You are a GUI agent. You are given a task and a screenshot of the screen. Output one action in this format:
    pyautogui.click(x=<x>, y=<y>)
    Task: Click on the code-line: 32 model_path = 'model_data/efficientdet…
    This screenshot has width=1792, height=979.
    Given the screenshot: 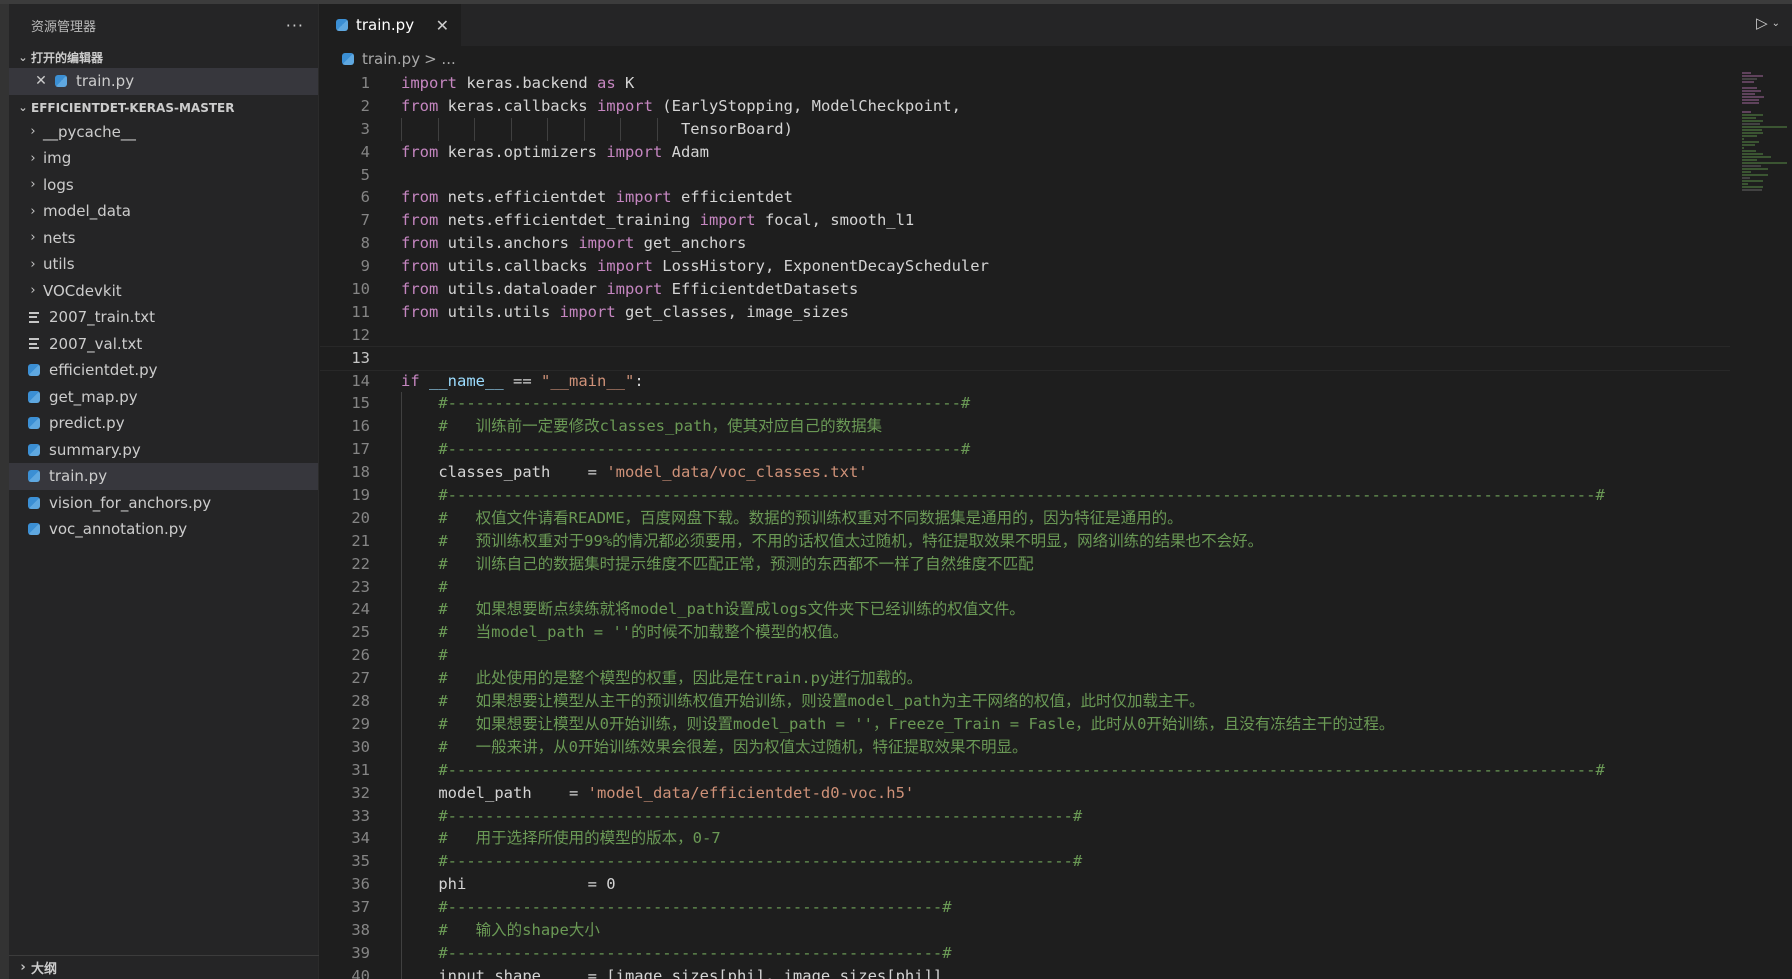 What is the action you would take?
    pyautogui.click(x=1025, y=793)
    